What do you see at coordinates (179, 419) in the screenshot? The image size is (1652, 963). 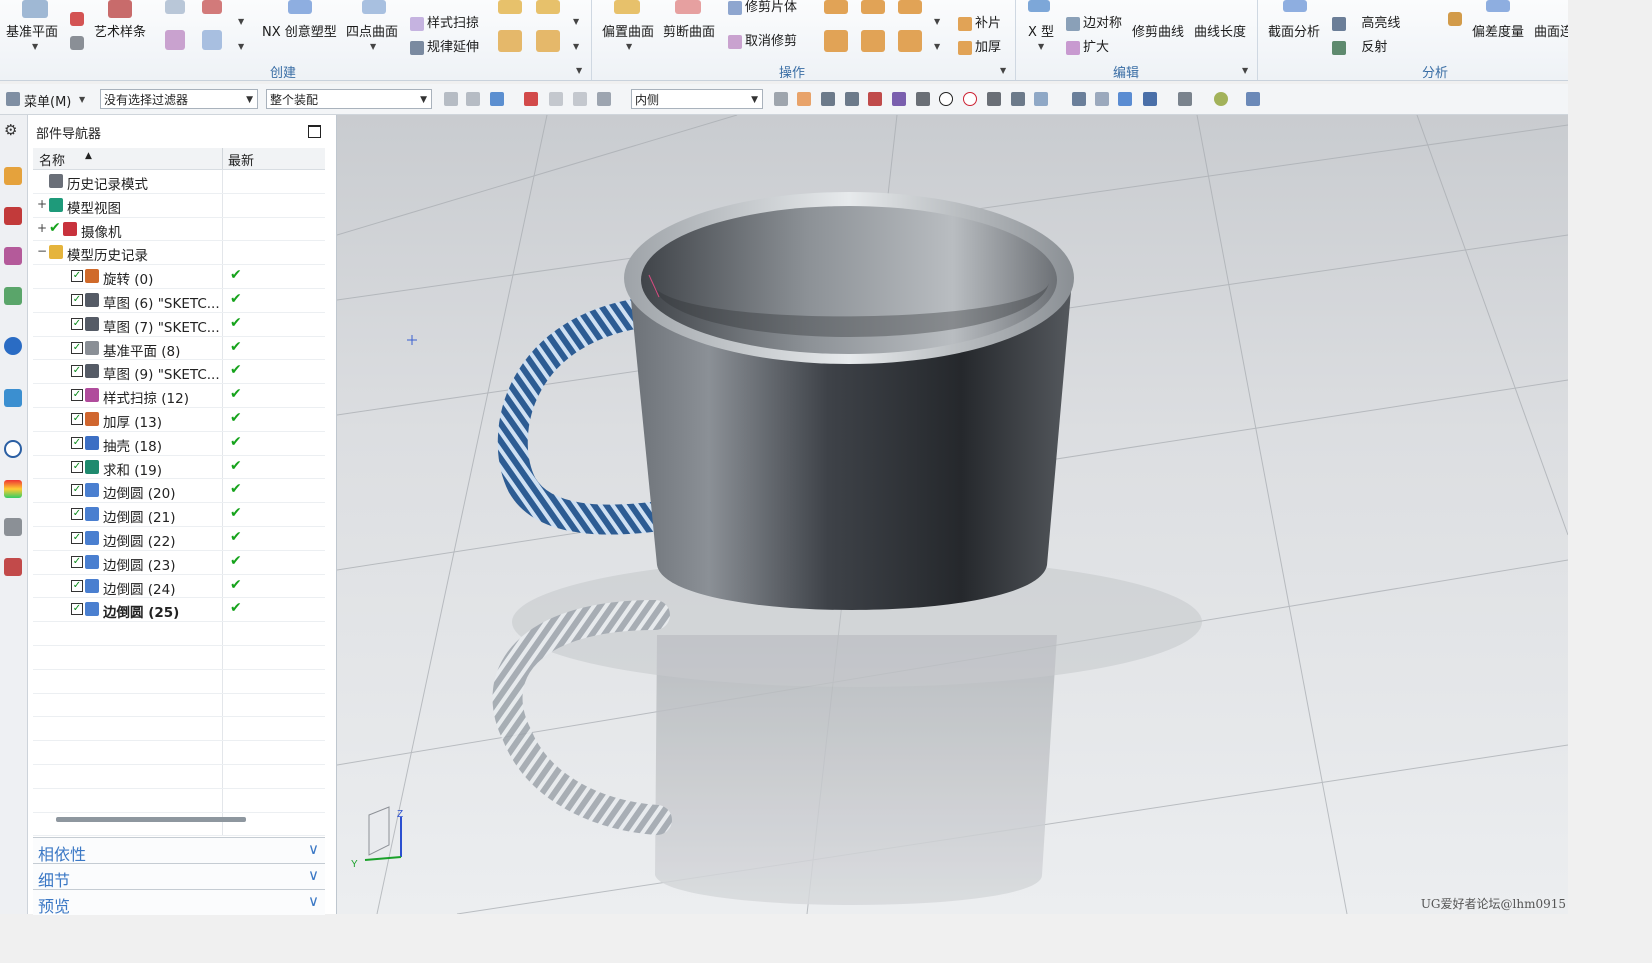 I see `tree-row: ✓ 加厚 (13) ✔` at bounding box center [179, 419].